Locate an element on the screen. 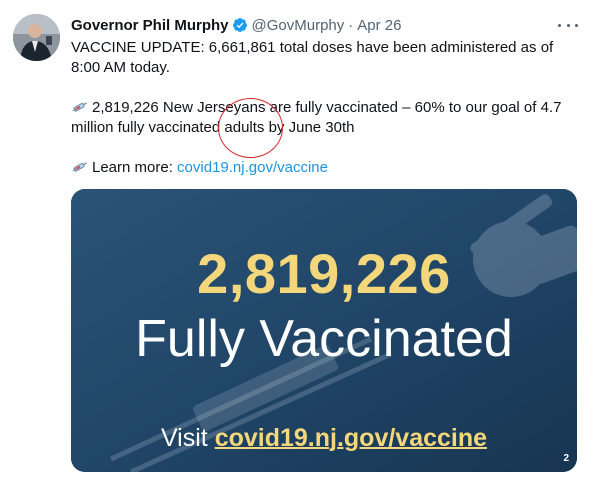 The image size is (600, 484). author-handle: @GovMurphy is located at coordinates (298, 25).